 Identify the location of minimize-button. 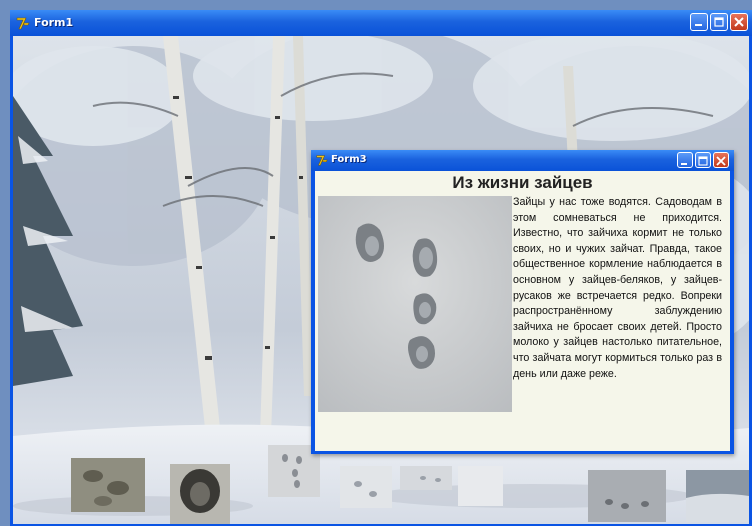
(699, 22).